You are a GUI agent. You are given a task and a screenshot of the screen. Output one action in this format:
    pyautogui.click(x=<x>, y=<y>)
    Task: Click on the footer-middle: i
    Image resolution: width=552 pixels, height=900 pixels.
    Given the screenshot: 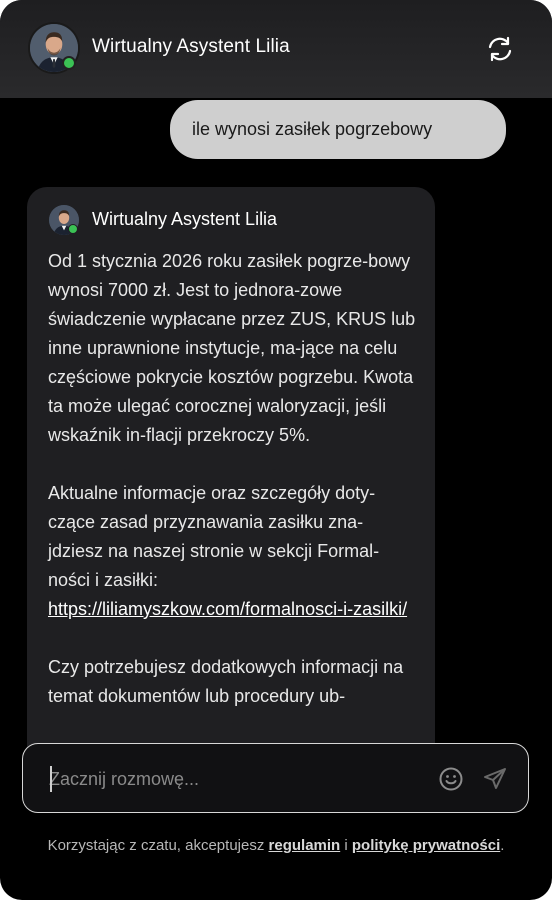 What is the action you would take?
    pyautogui.click(x=346, y=845)
    